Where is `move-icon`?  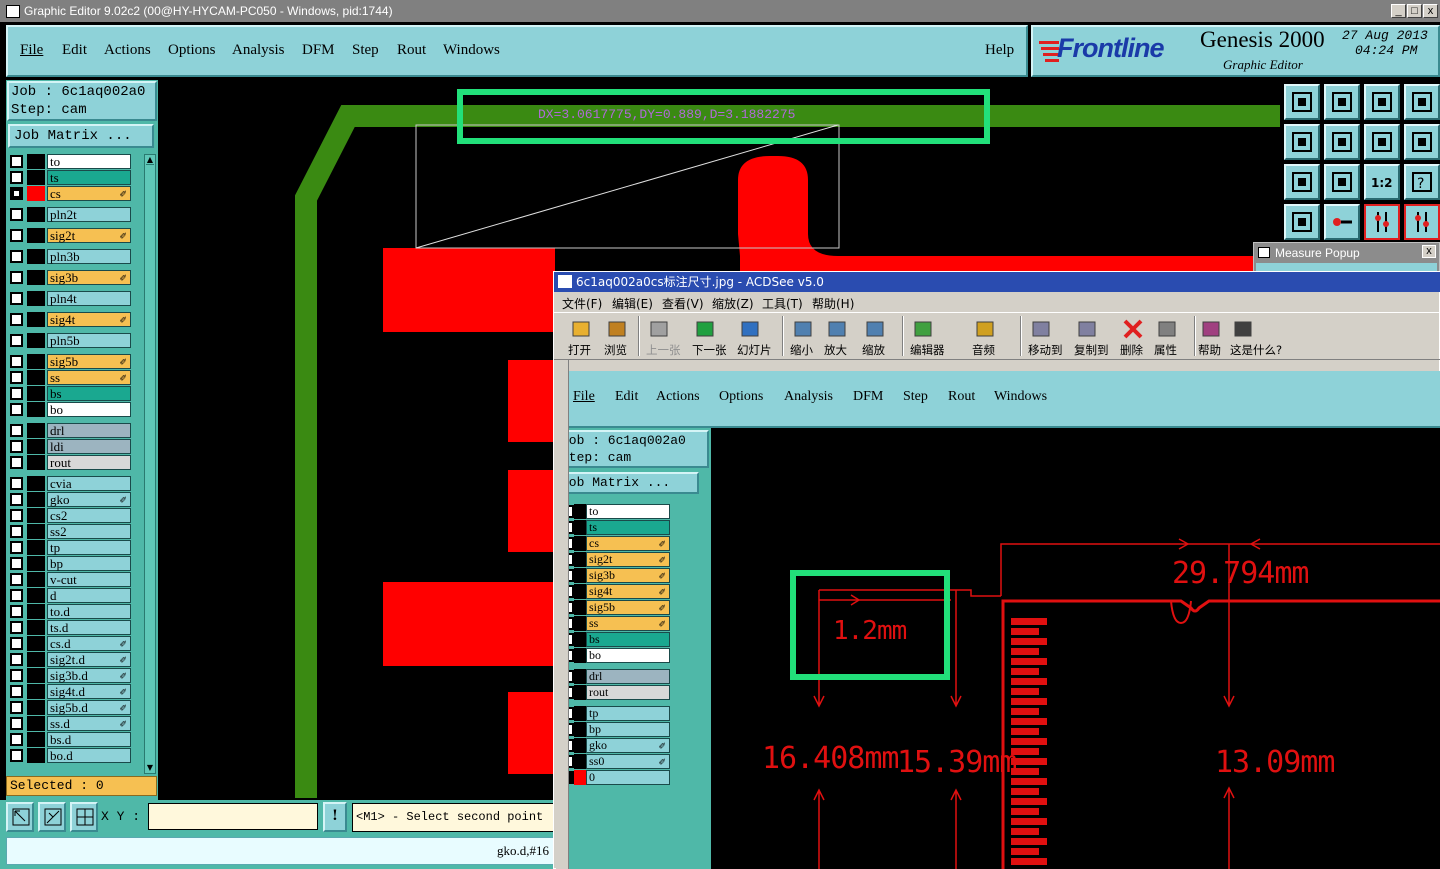 move-icon is located at coordinates (1041, 329).